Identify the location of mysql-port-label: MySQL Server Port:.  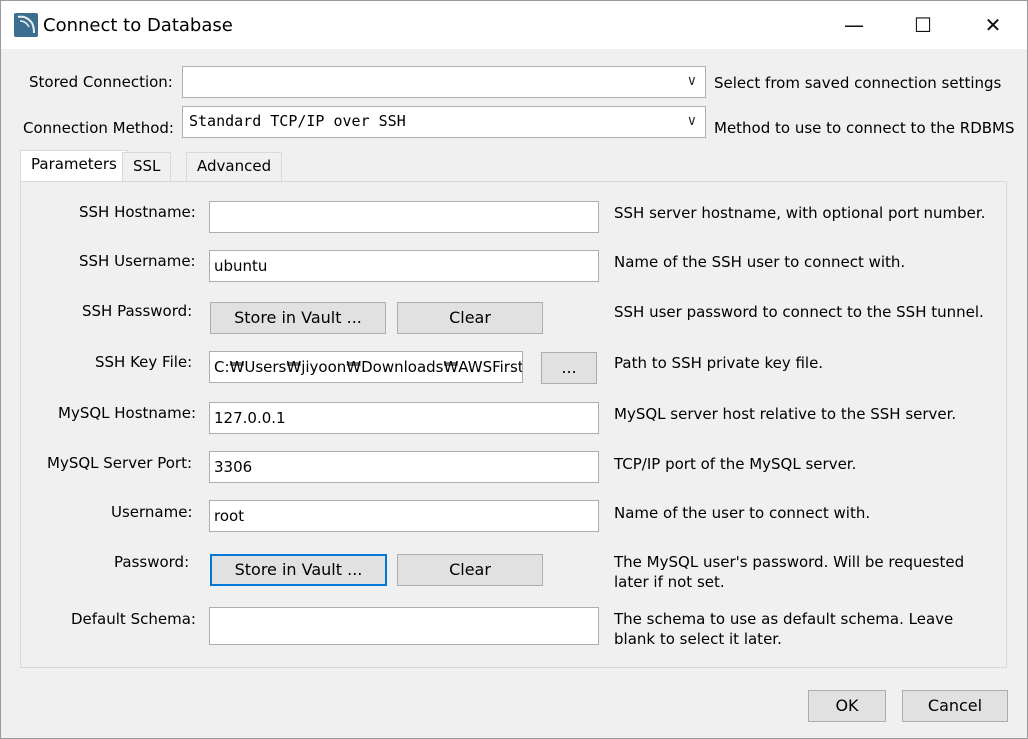
(120, 463).